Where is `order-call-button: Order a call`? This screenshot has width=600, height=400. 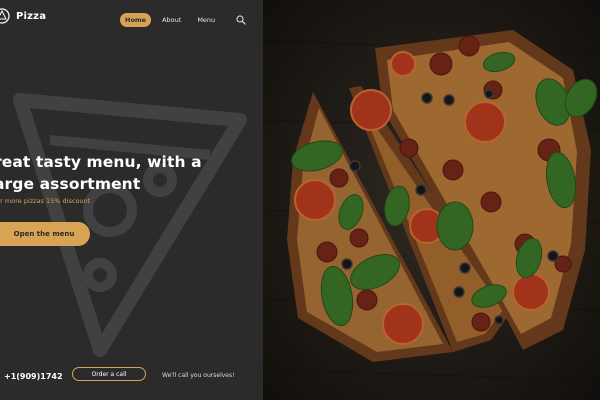 order-call-button: Order a call is located at coordinates (109, 374).